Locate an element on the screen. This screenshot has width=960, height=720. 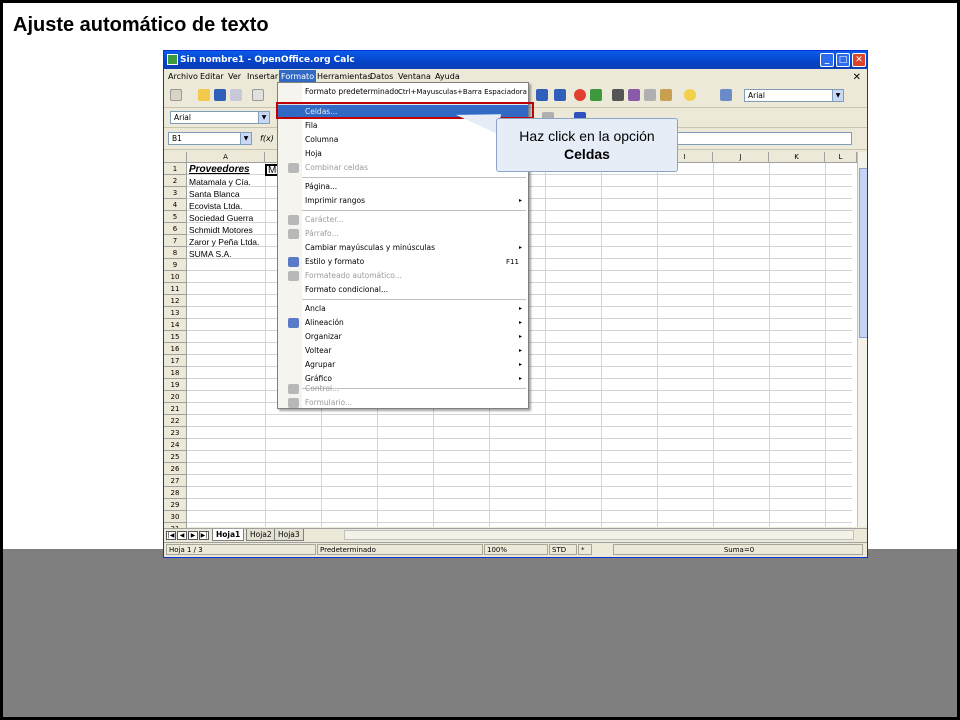
menu-flip: Voltear ▸ is located at coordinates (403, 351).